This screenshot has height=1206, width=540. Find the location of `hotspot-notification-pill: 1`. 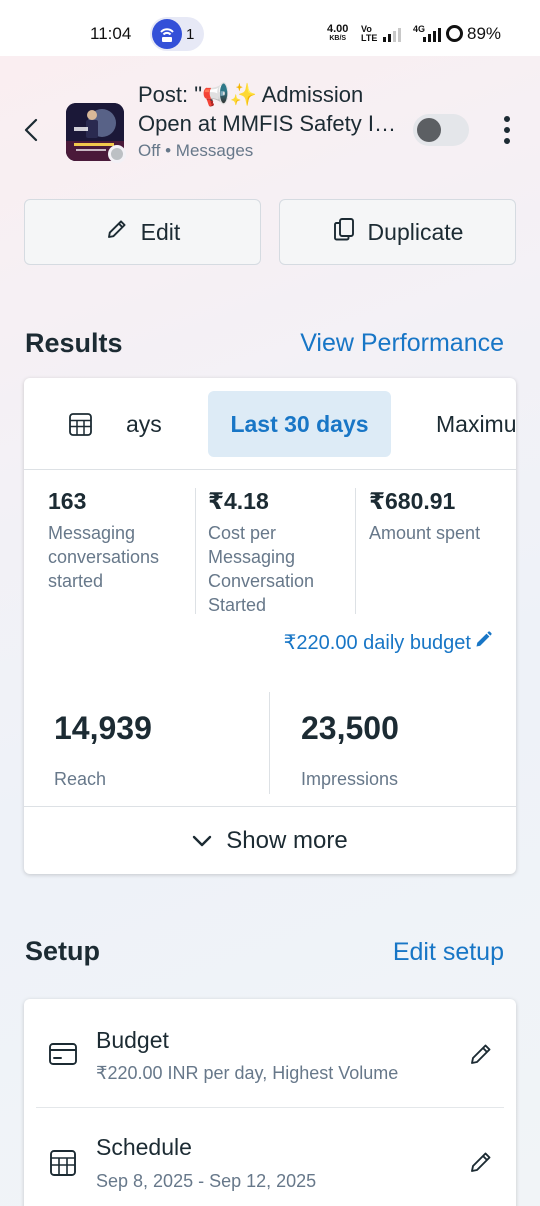

hotspot-notification-pill: 1 is located at coordinates (177, 34).